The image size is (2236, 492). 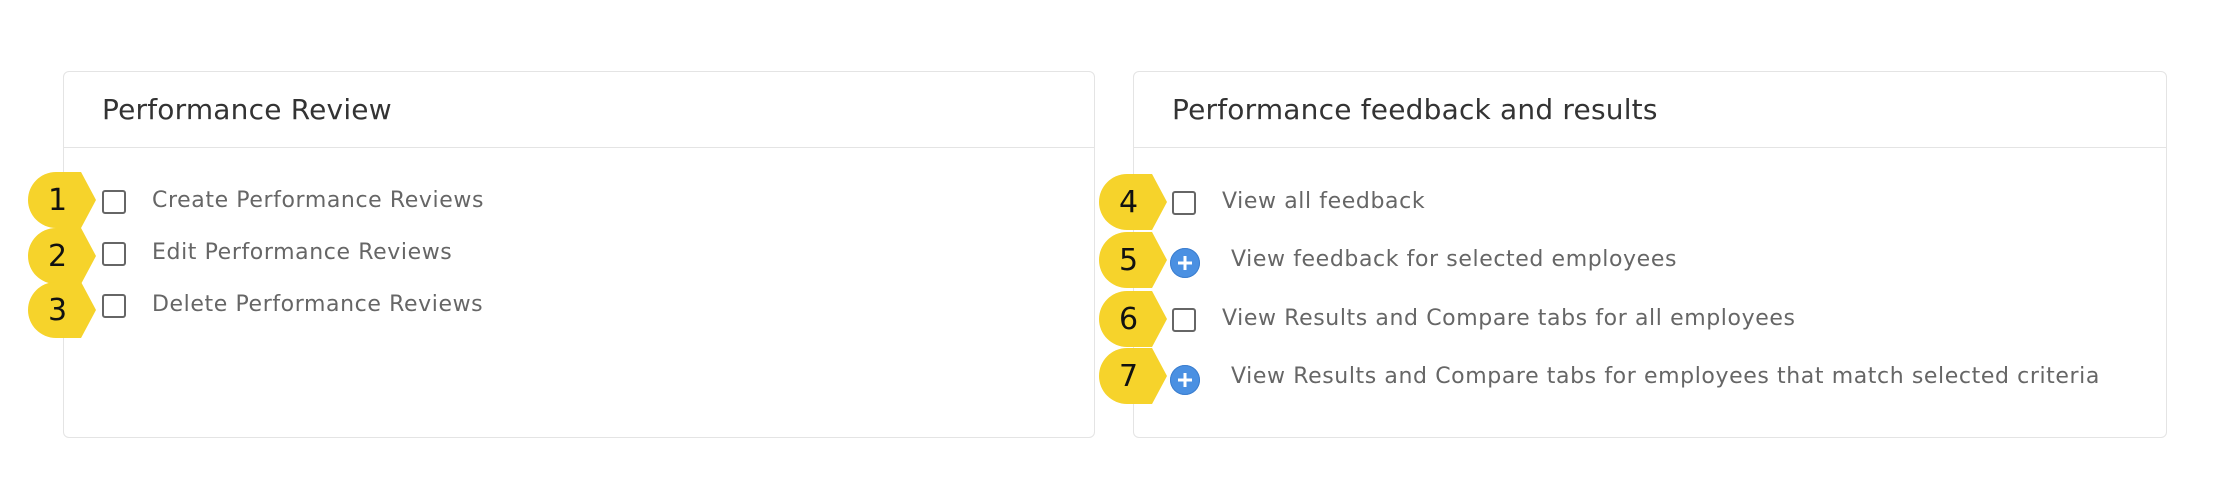 I want to click on permission-label: View all feedback, so click(x=1324, y=201).